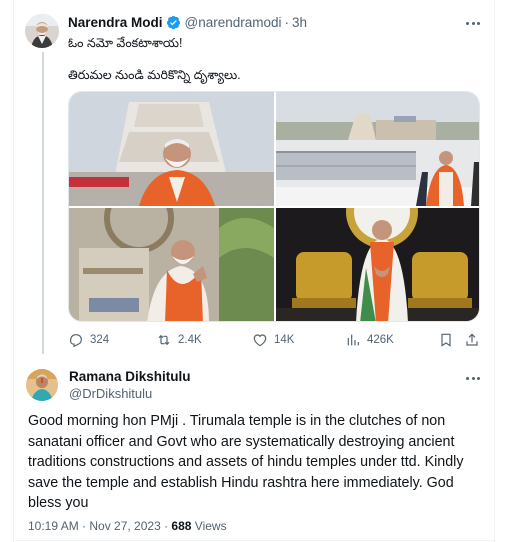 This screenshot has width=520, height=542. What do you see at coordinates (299, 22) in the screenshot?
I see `tweet-time: 3h` at bounding box center [299, 22].